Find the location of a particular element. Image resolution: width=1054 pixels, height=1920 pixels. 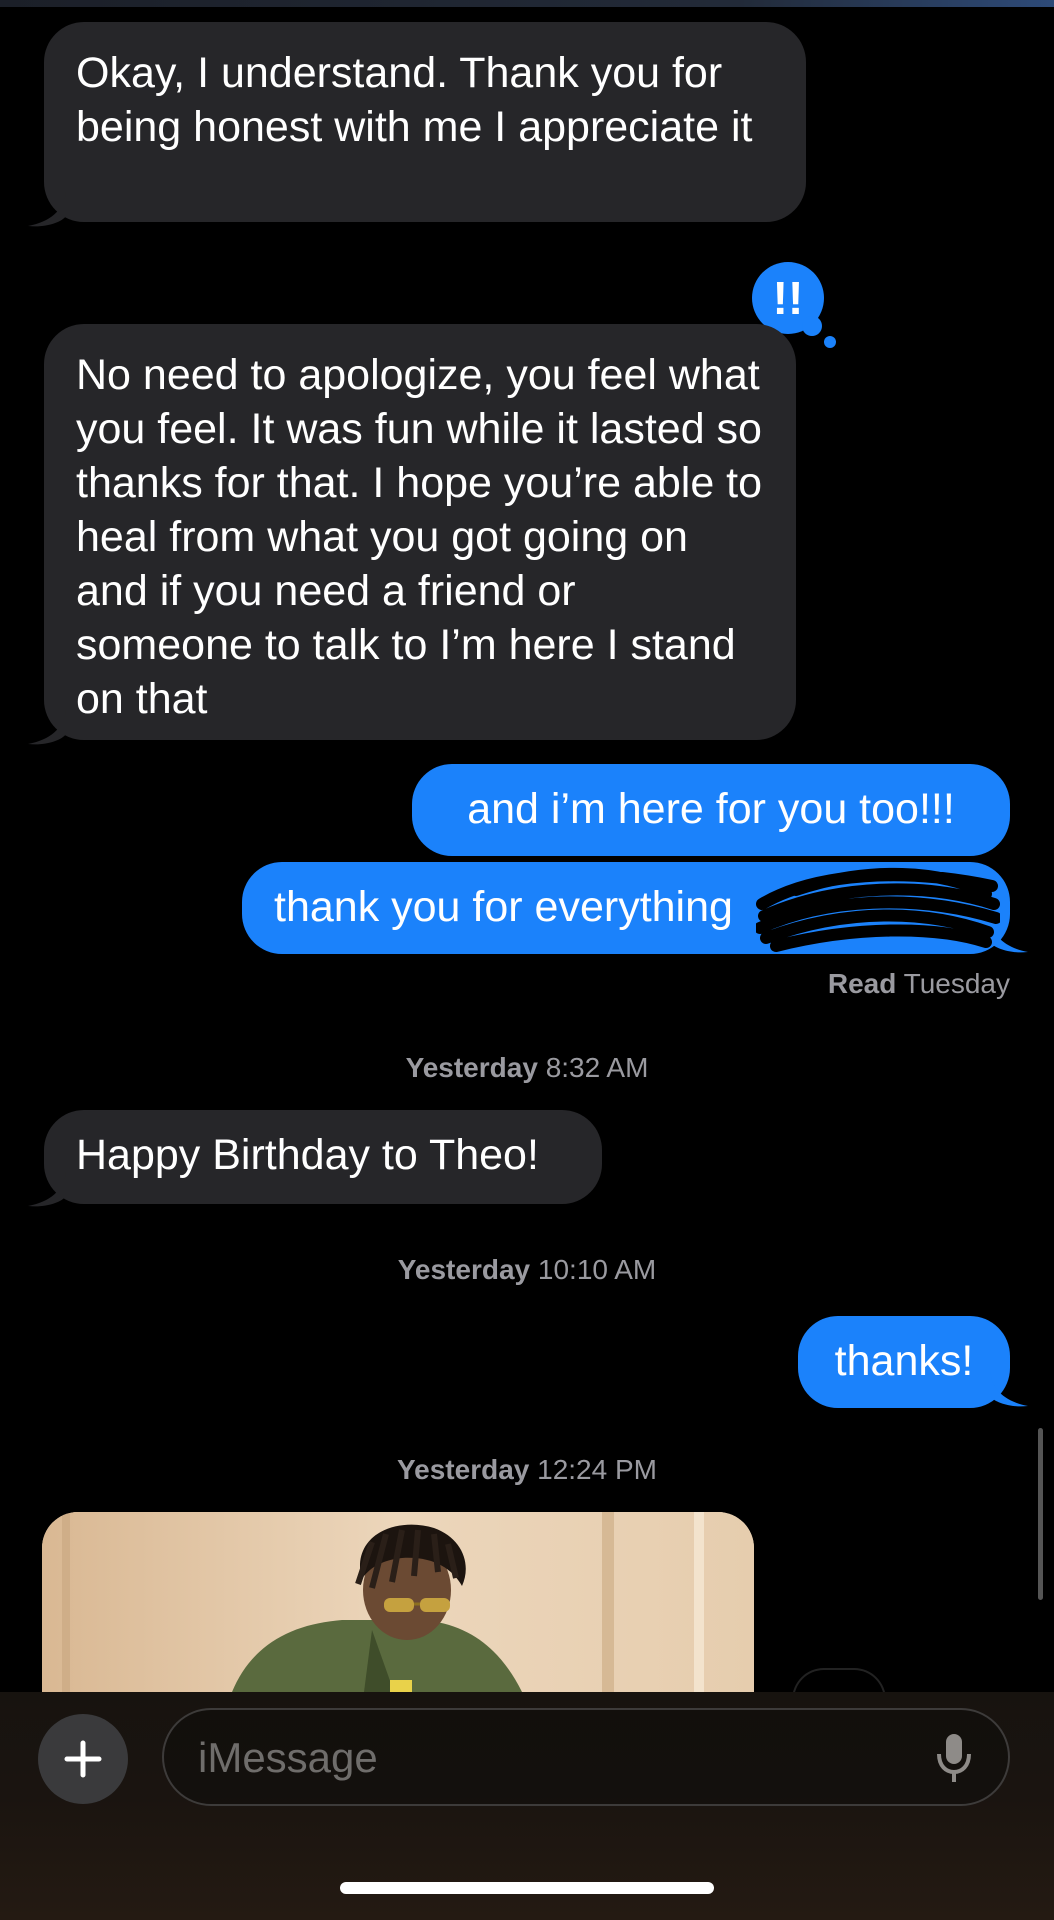

timestamp: Yesterday 8:32 AM is located at coordinates (527, 1068).